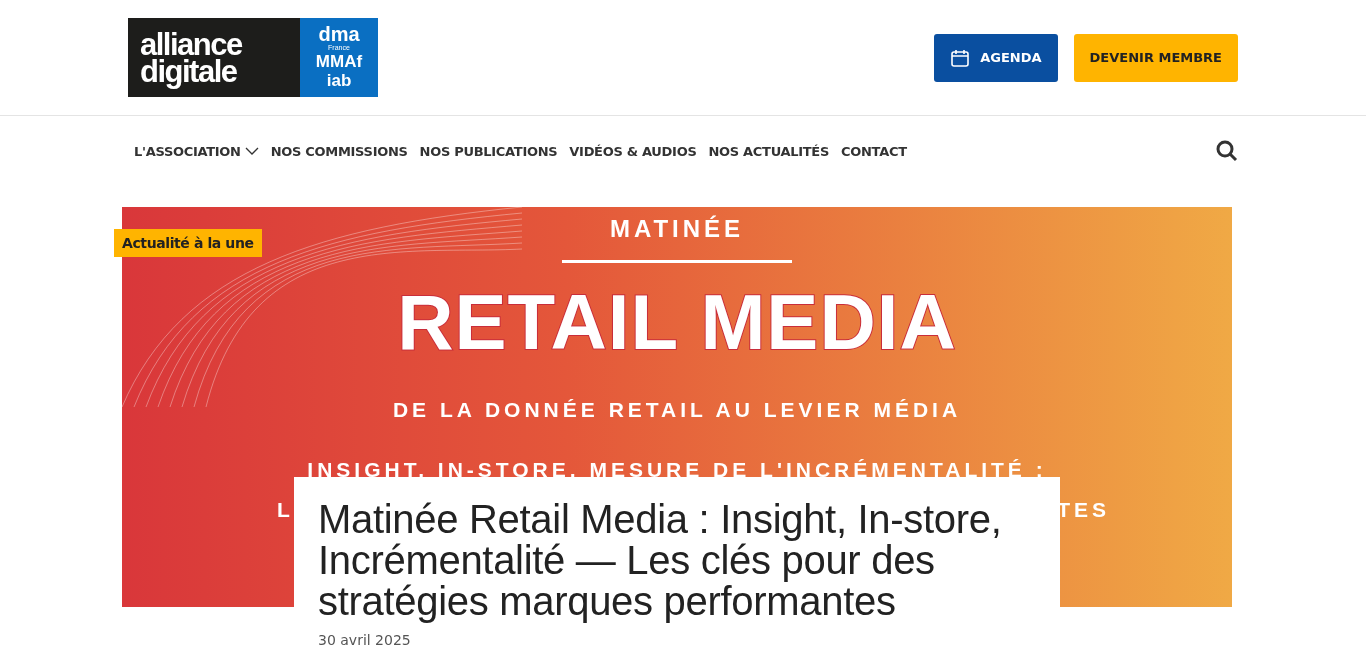  I want to click on banner-text: L, so click(285, 510).